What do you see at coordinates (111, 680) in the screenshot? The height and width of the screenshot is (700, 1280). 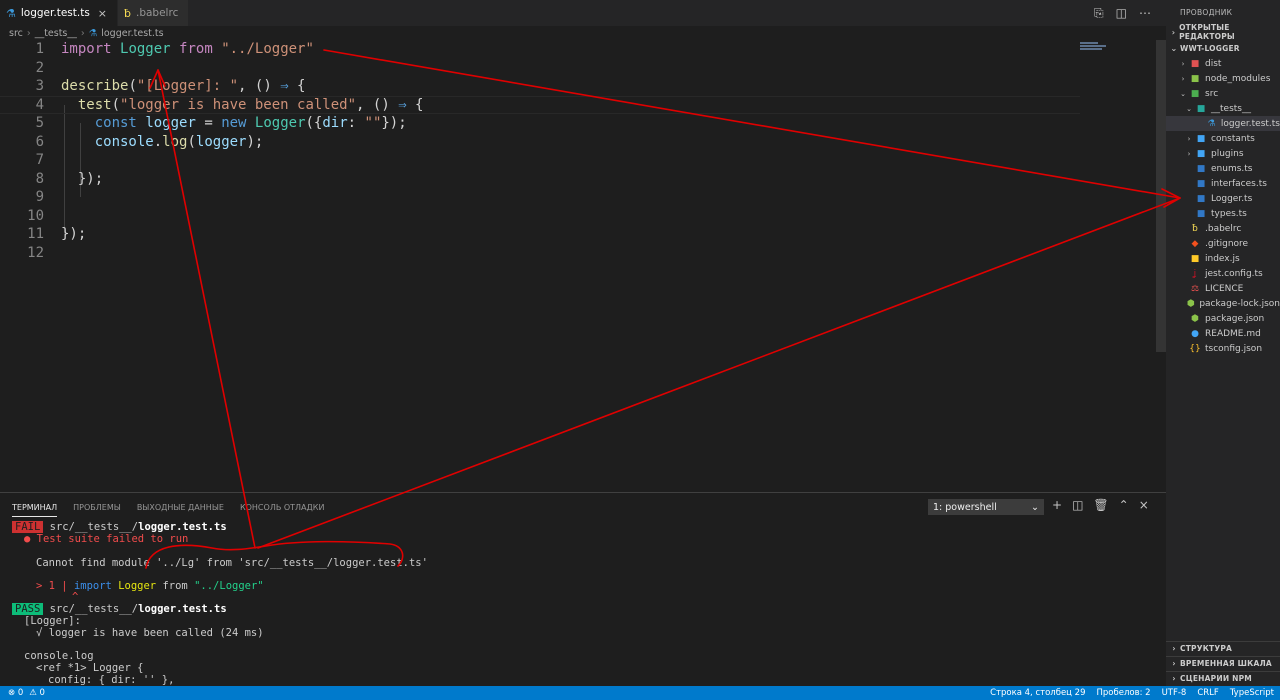 I see `terminal-line: config: { dir: '' },` at bounding box center [111, 680].